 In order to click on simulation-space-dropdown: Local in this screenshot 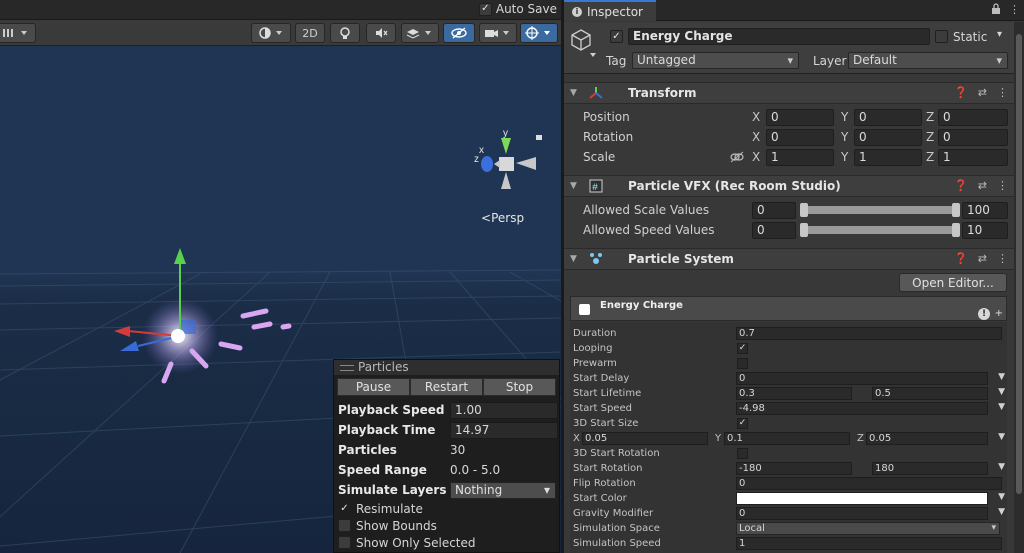, I will do `click(868, 528)`.